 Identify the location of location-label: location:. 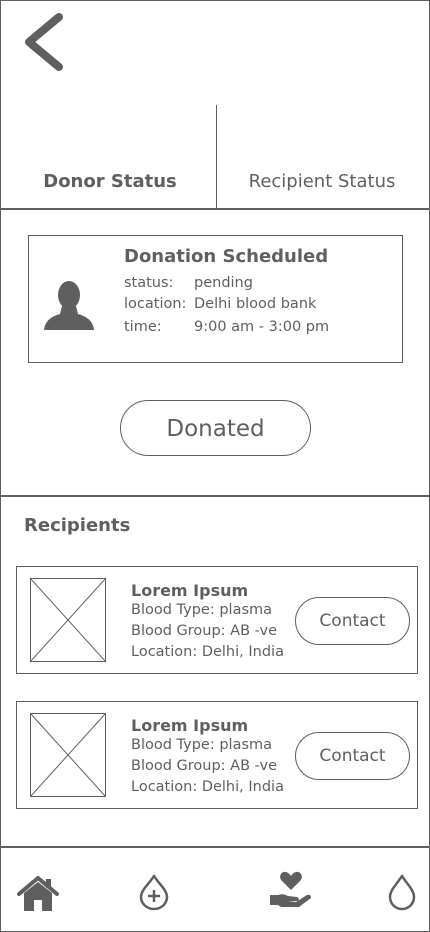
(155, 304).